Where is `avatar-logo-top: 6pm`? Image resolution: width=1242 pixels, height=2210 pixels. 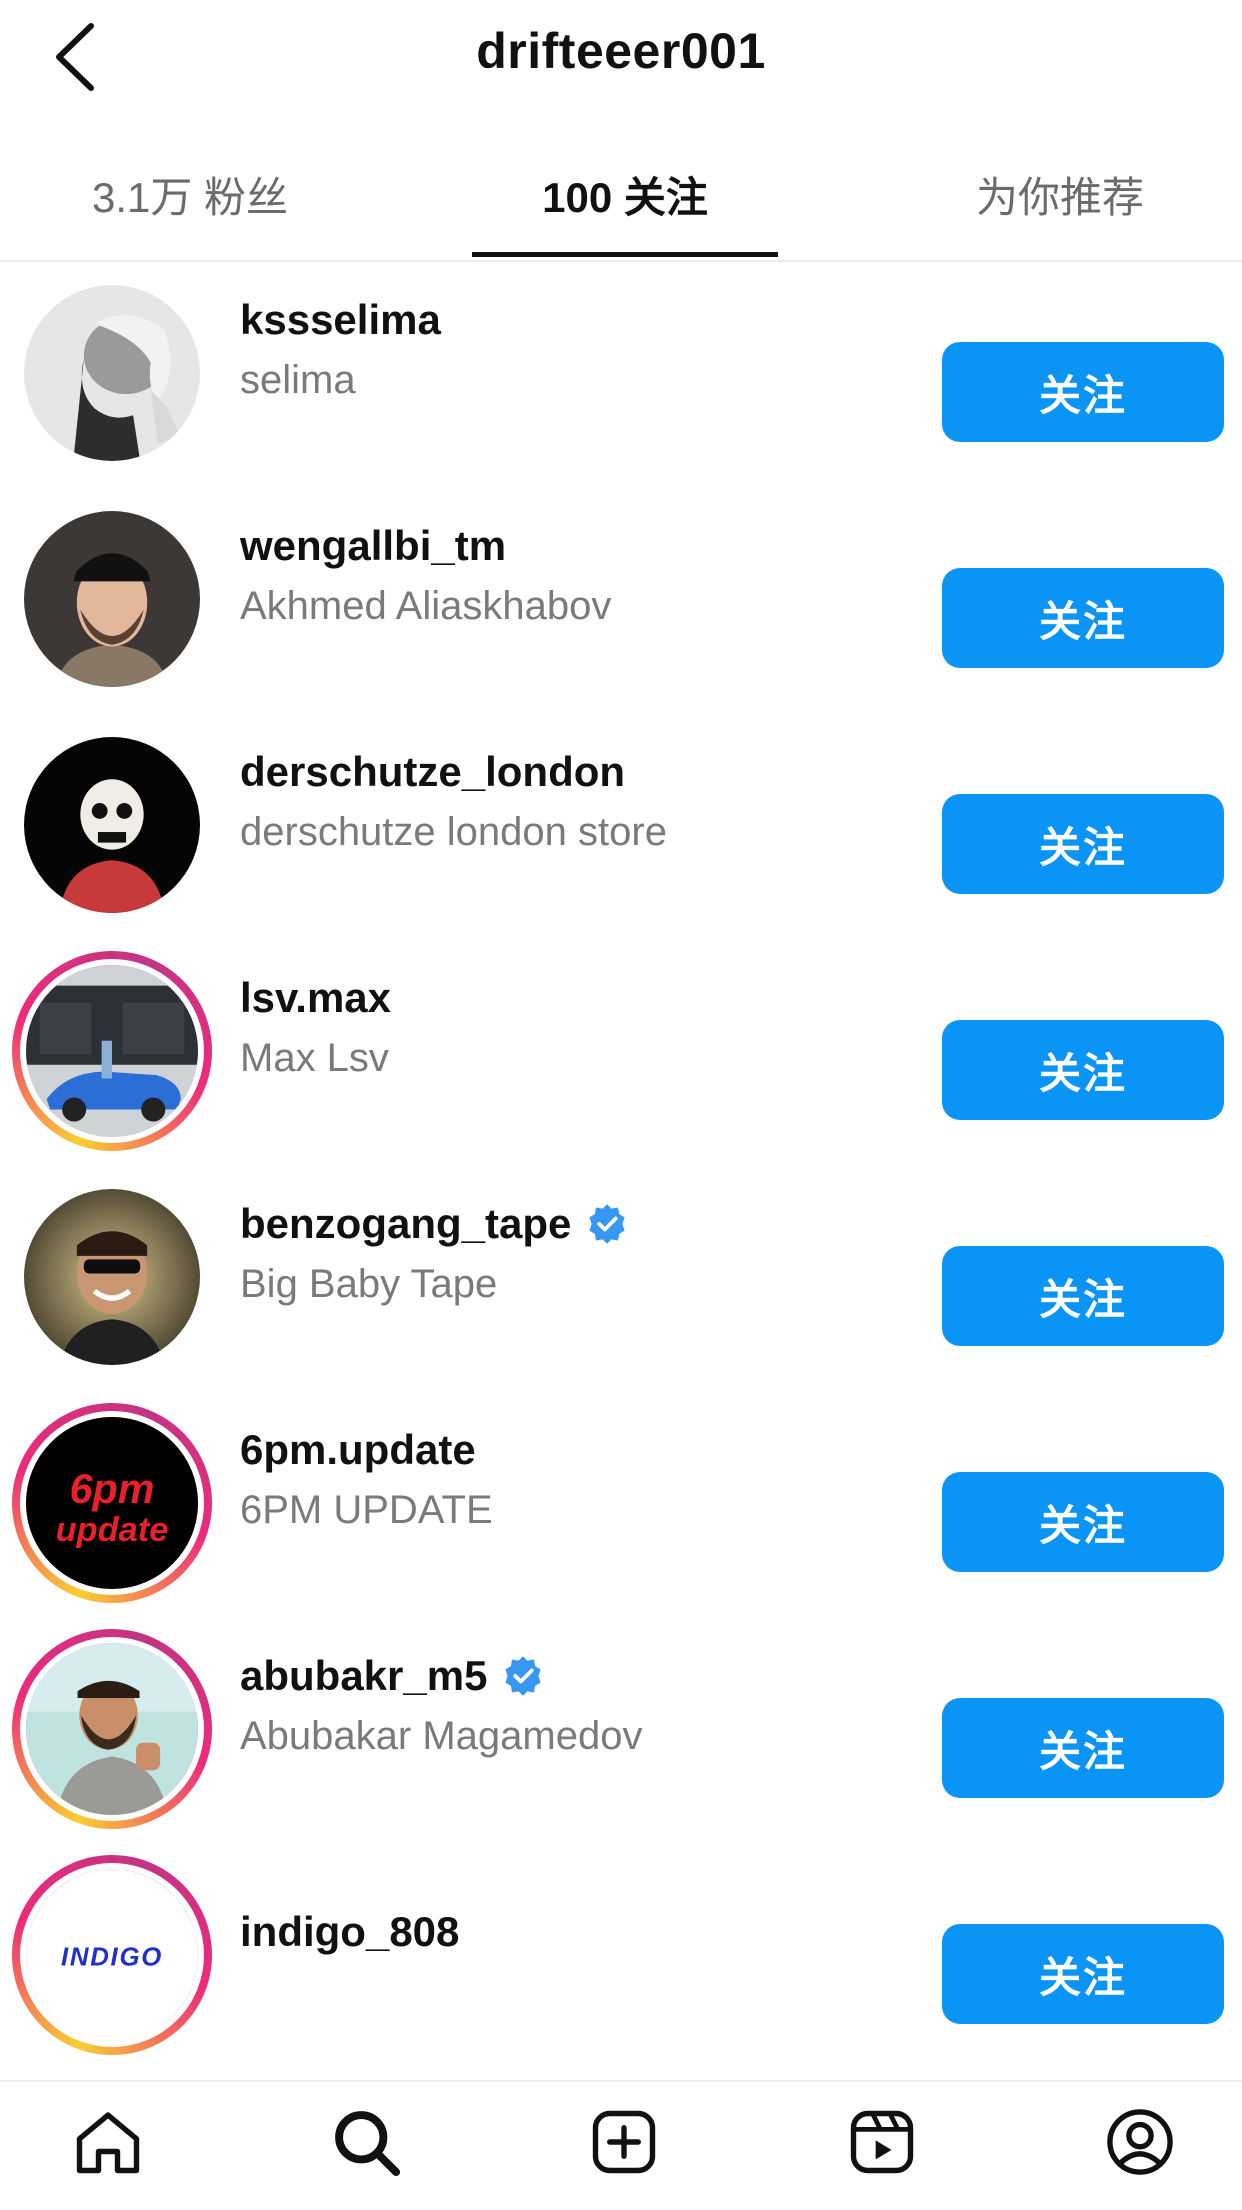
avatar-logo-top: 6pm is located at coordinates (112, 1489).